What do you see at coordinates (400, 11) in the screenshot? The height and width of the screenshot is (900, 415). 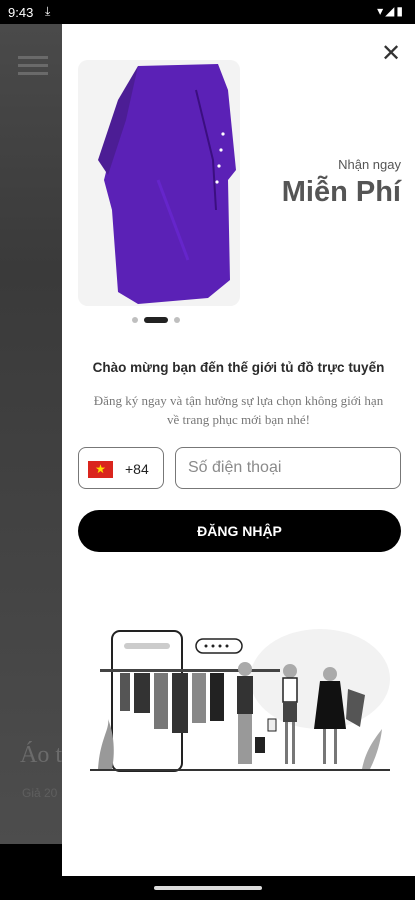 I see `battery-icon: ▮` at bounding box center [400, 11].